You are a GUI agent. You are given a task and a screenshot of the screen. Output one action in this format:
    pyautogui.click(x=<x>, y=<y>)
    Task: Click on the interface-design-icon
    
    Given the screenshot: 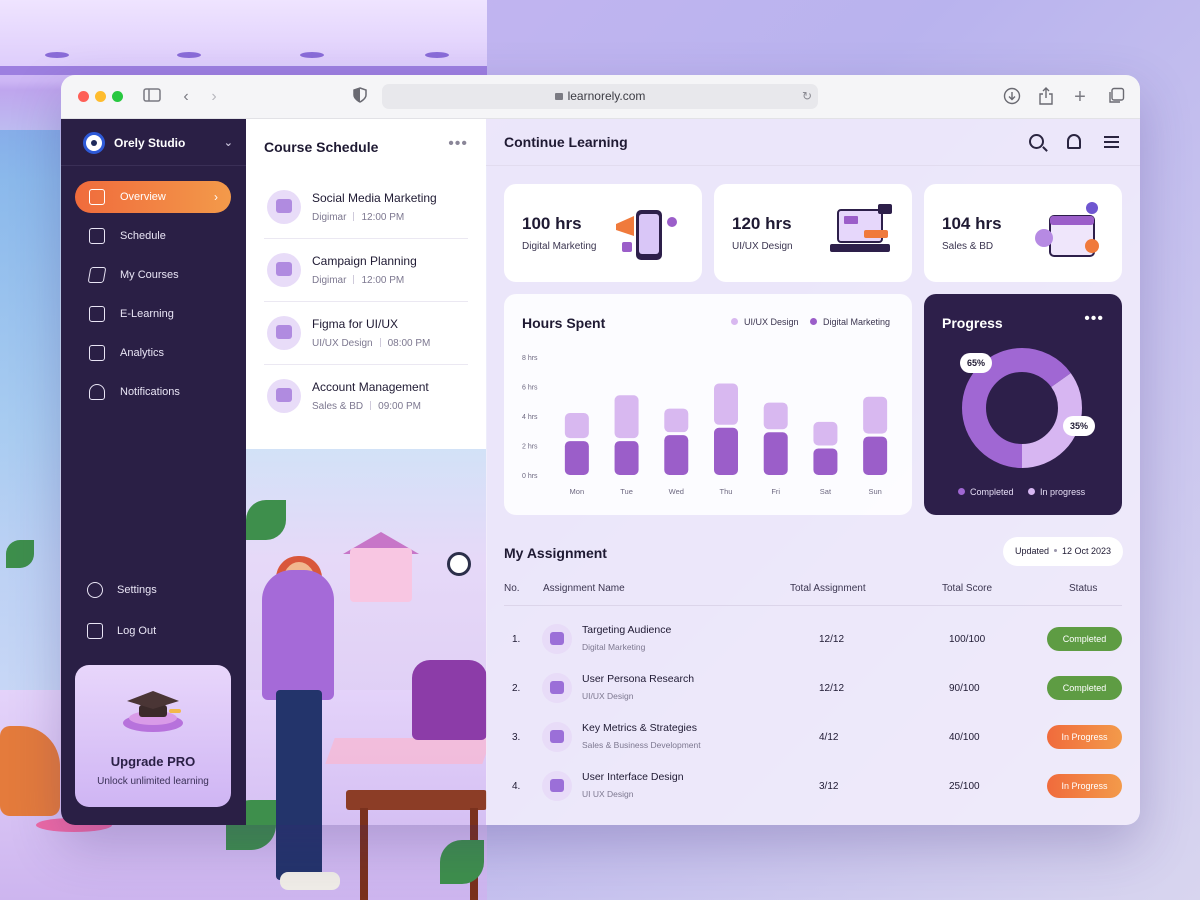 What is the action you would take?
    pyautogui.click(x=557, y=786)
    